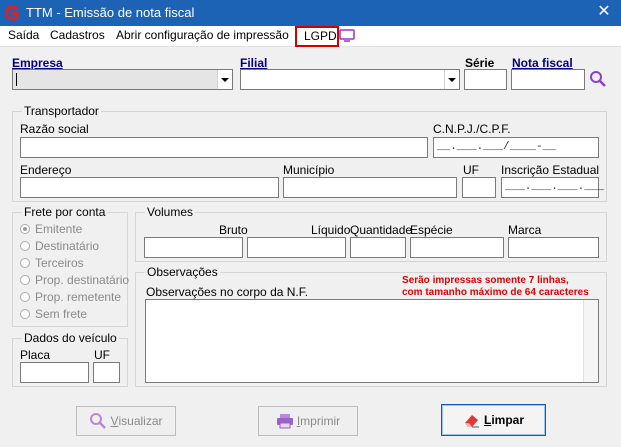 The height and width of the screenshot is (447, 621). I want to click on volumes-title: Volumes, so click(170, 212).